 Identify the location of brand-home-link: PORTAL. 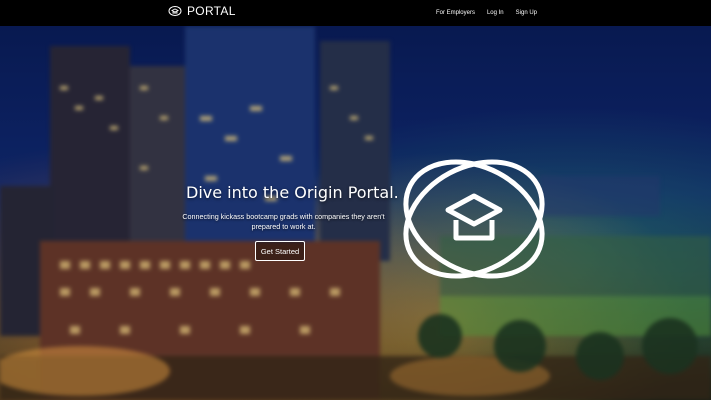
(202, 11).